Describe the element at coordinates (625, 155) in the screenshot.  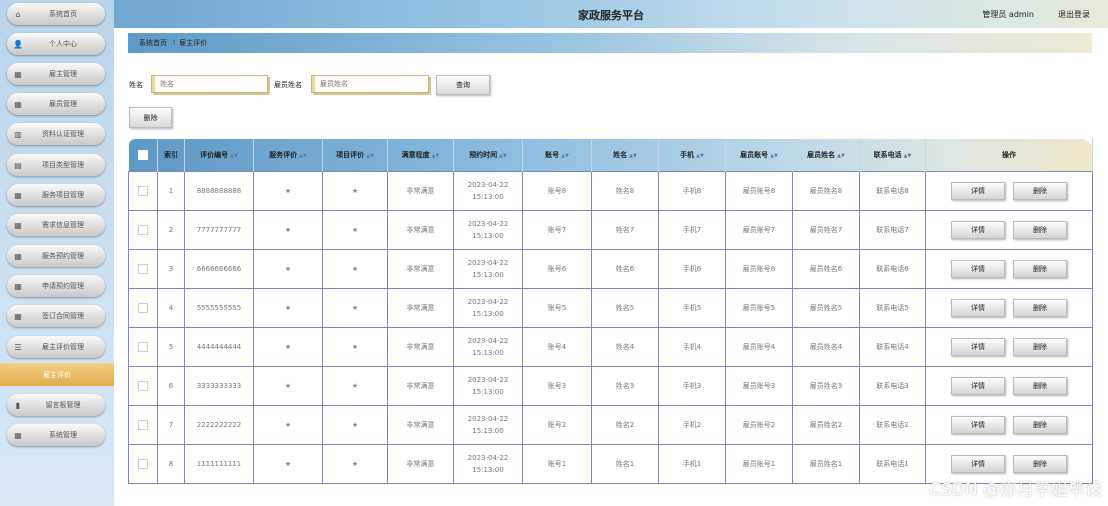
I see `col-name: 姓名 ▲▼` at that location.